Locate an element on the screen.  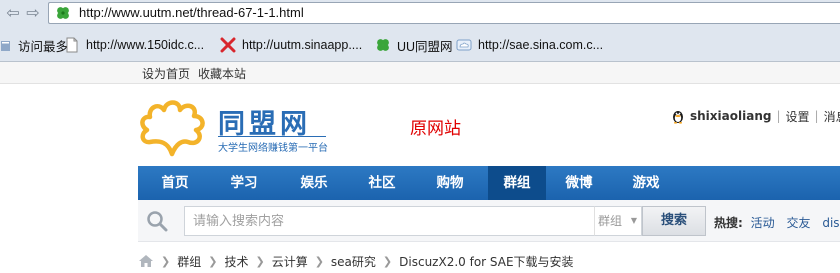
nav-item-shopping: 购物 is located at coordinates (450, 183).